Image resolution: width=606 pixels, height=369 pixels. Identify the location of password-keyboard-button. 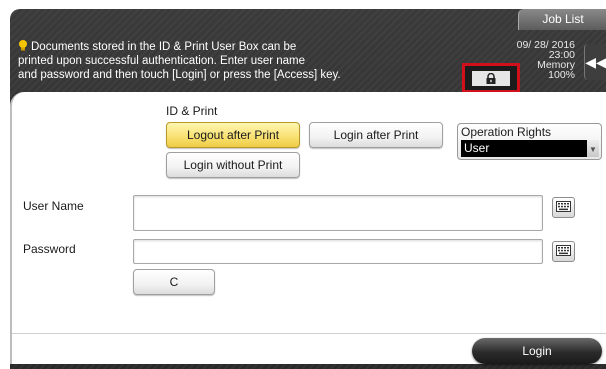
(563, 251).